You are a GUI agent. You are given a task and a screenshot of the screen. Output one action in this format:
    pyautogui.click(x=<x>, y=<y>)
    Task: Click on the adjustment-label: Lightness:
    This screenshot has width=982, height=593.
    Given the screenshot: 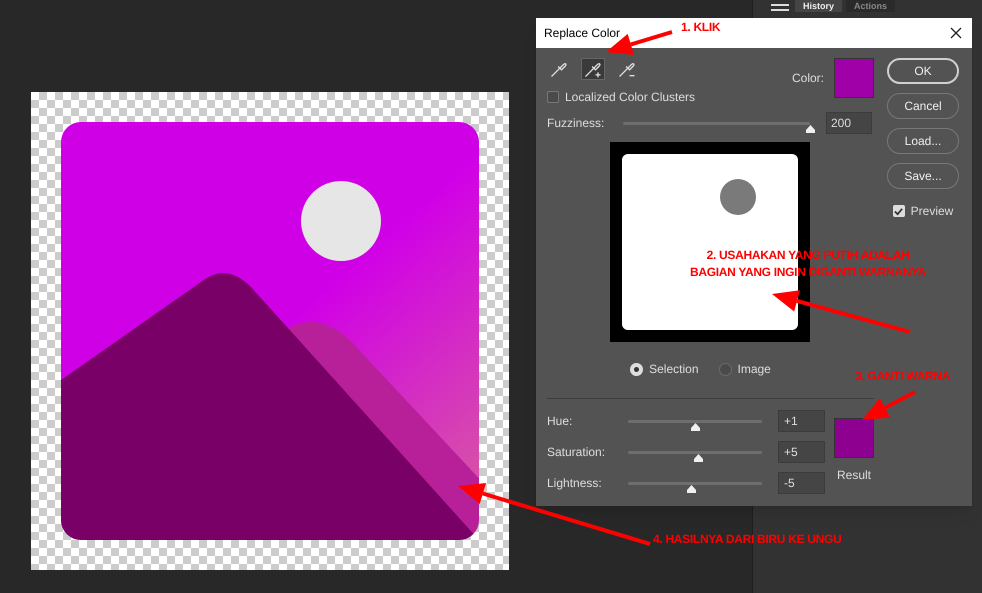 What is the action you would take?
    pyautogui.click(x=575, y=483)
    